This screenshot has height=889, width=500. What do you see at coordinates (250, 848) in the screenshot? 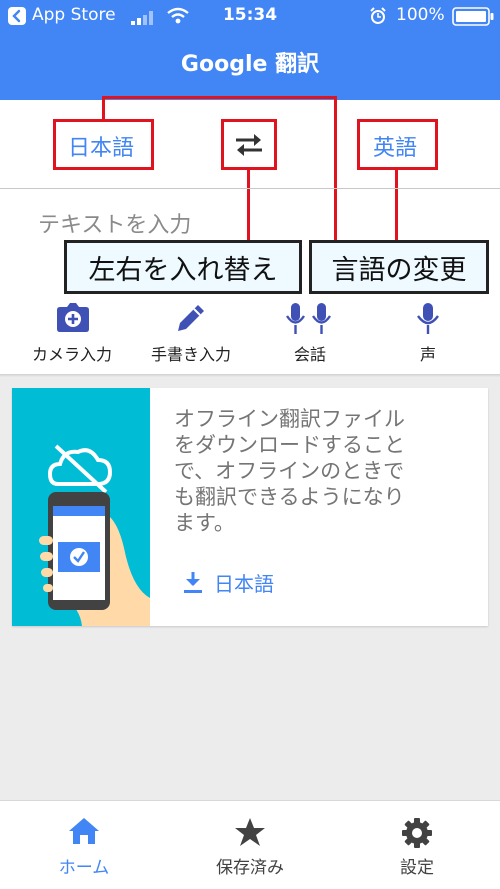
I see `nav-saved: 保存済み` at bounding box center [250, 848].